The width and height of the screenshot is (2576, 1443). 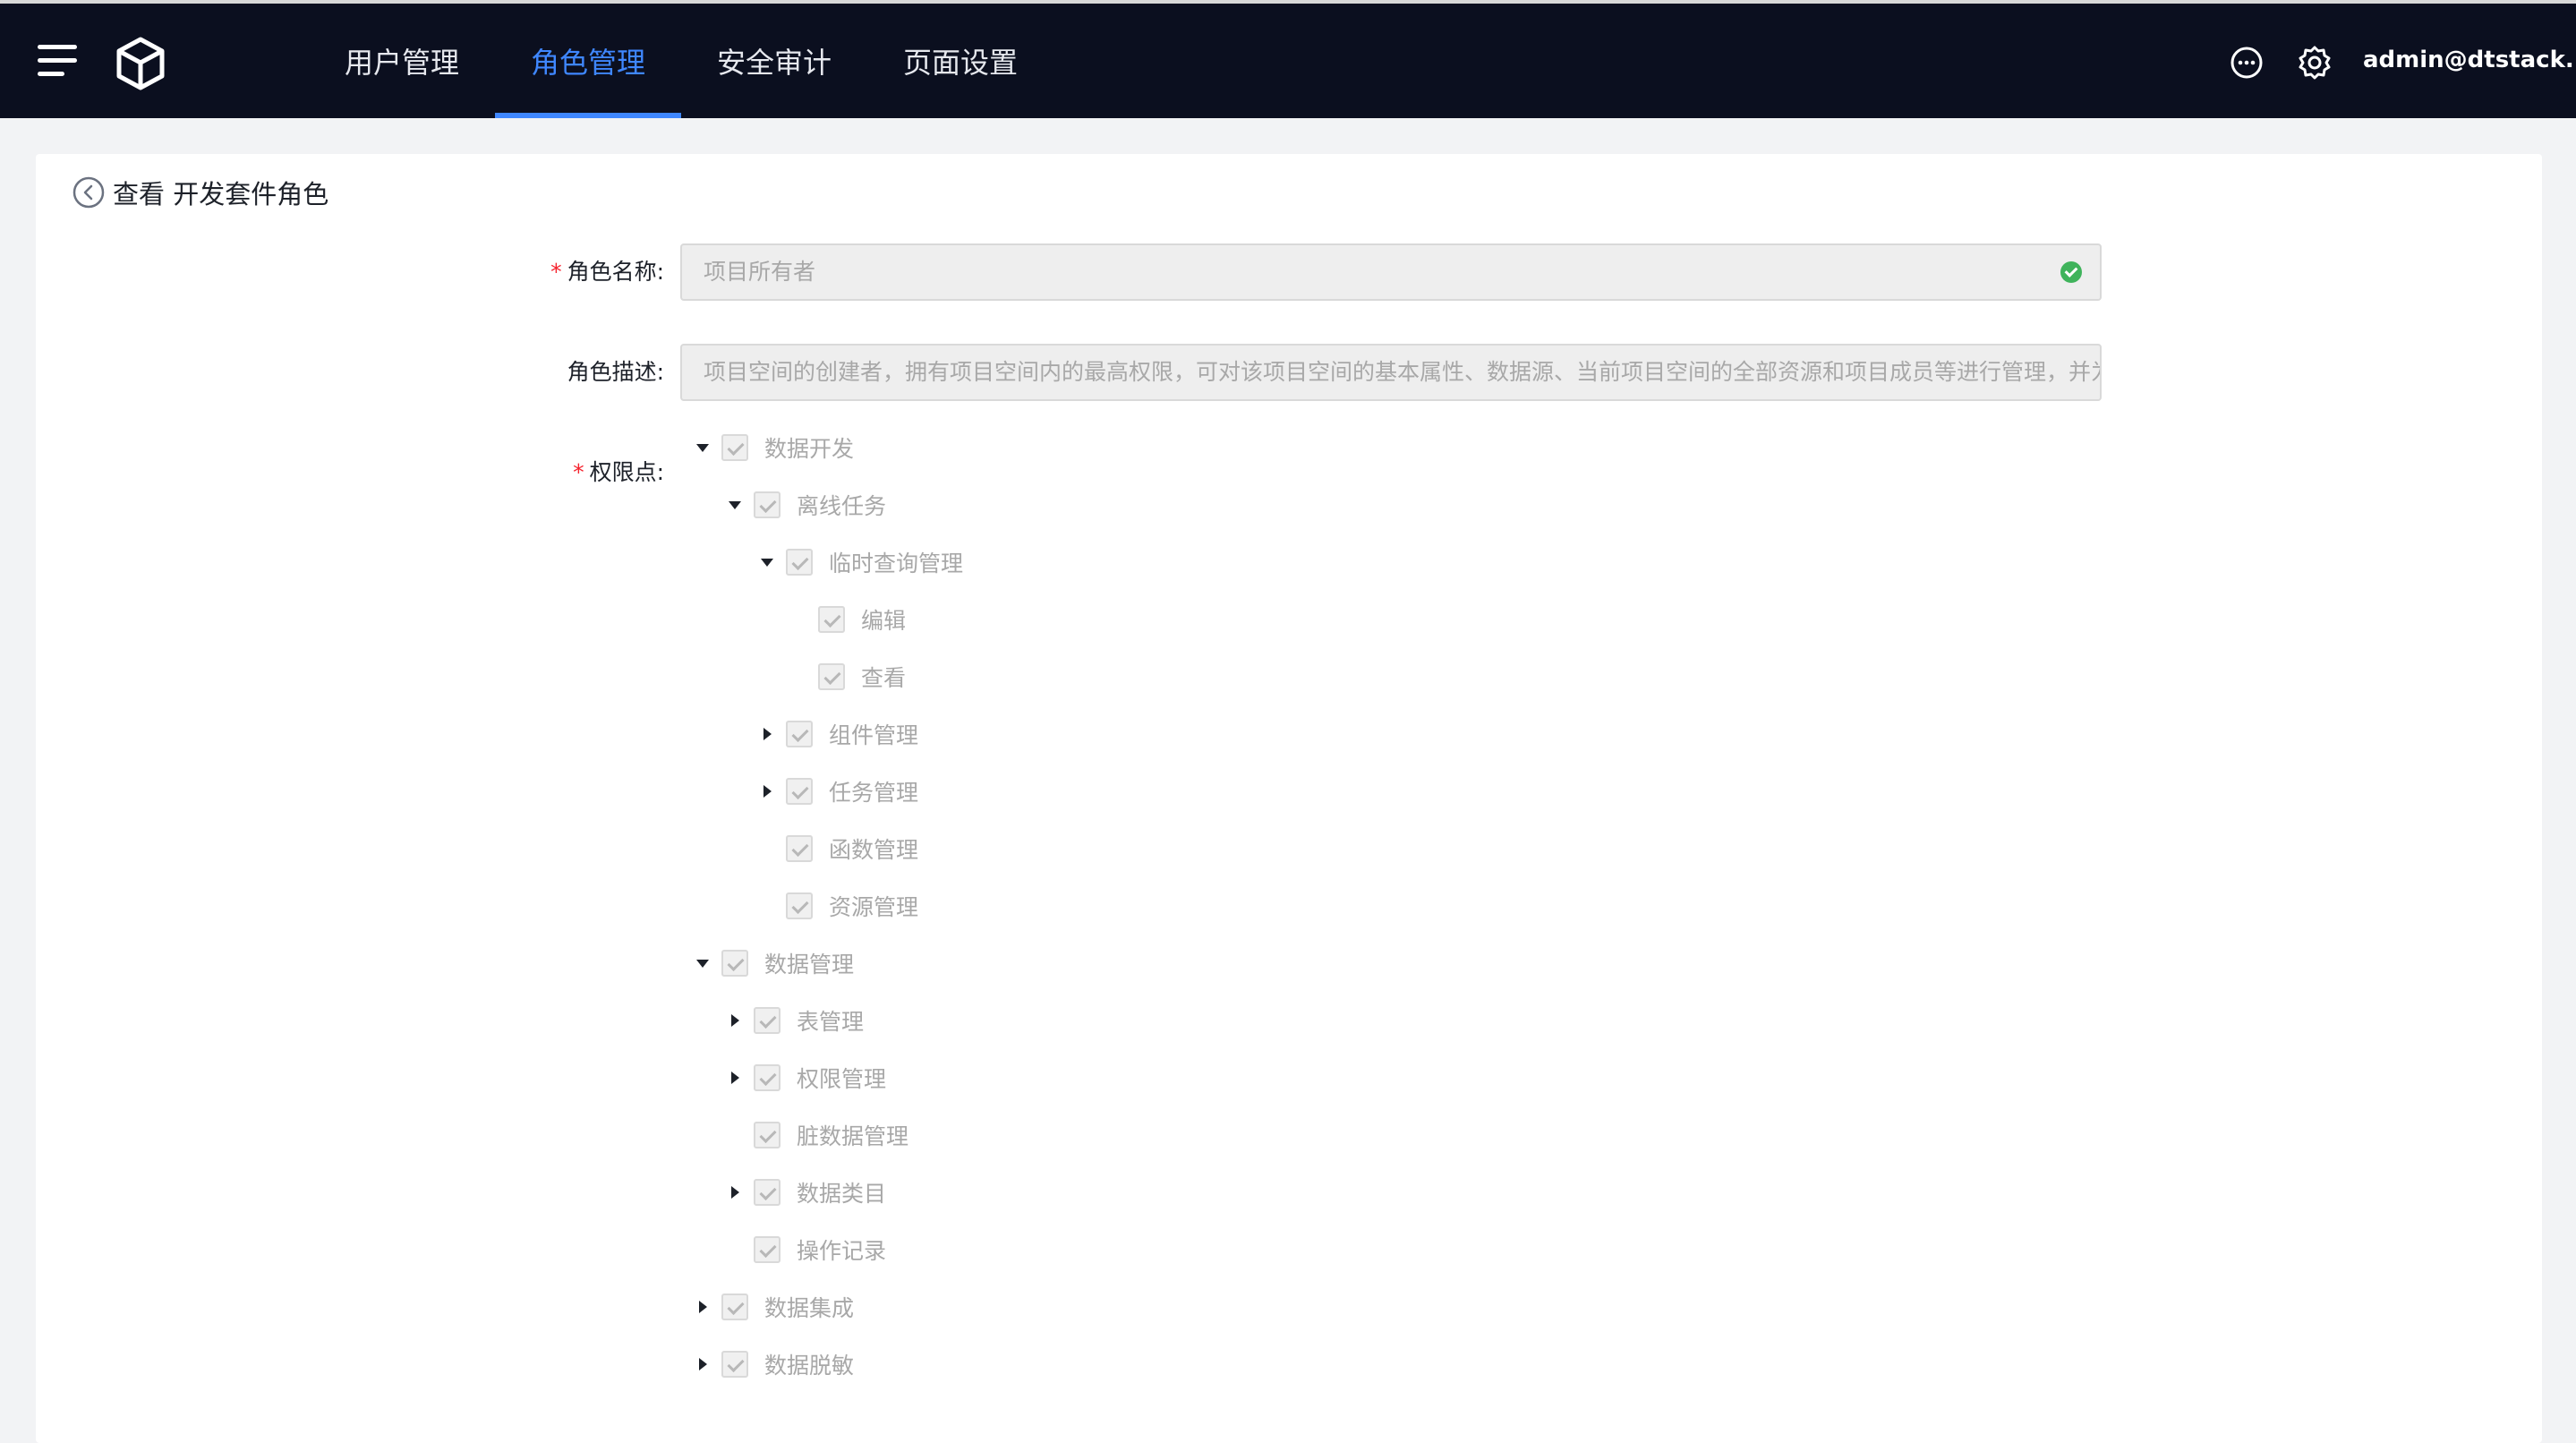 I want to click on tree-node: 数据开发, so click(x=771, y=447).